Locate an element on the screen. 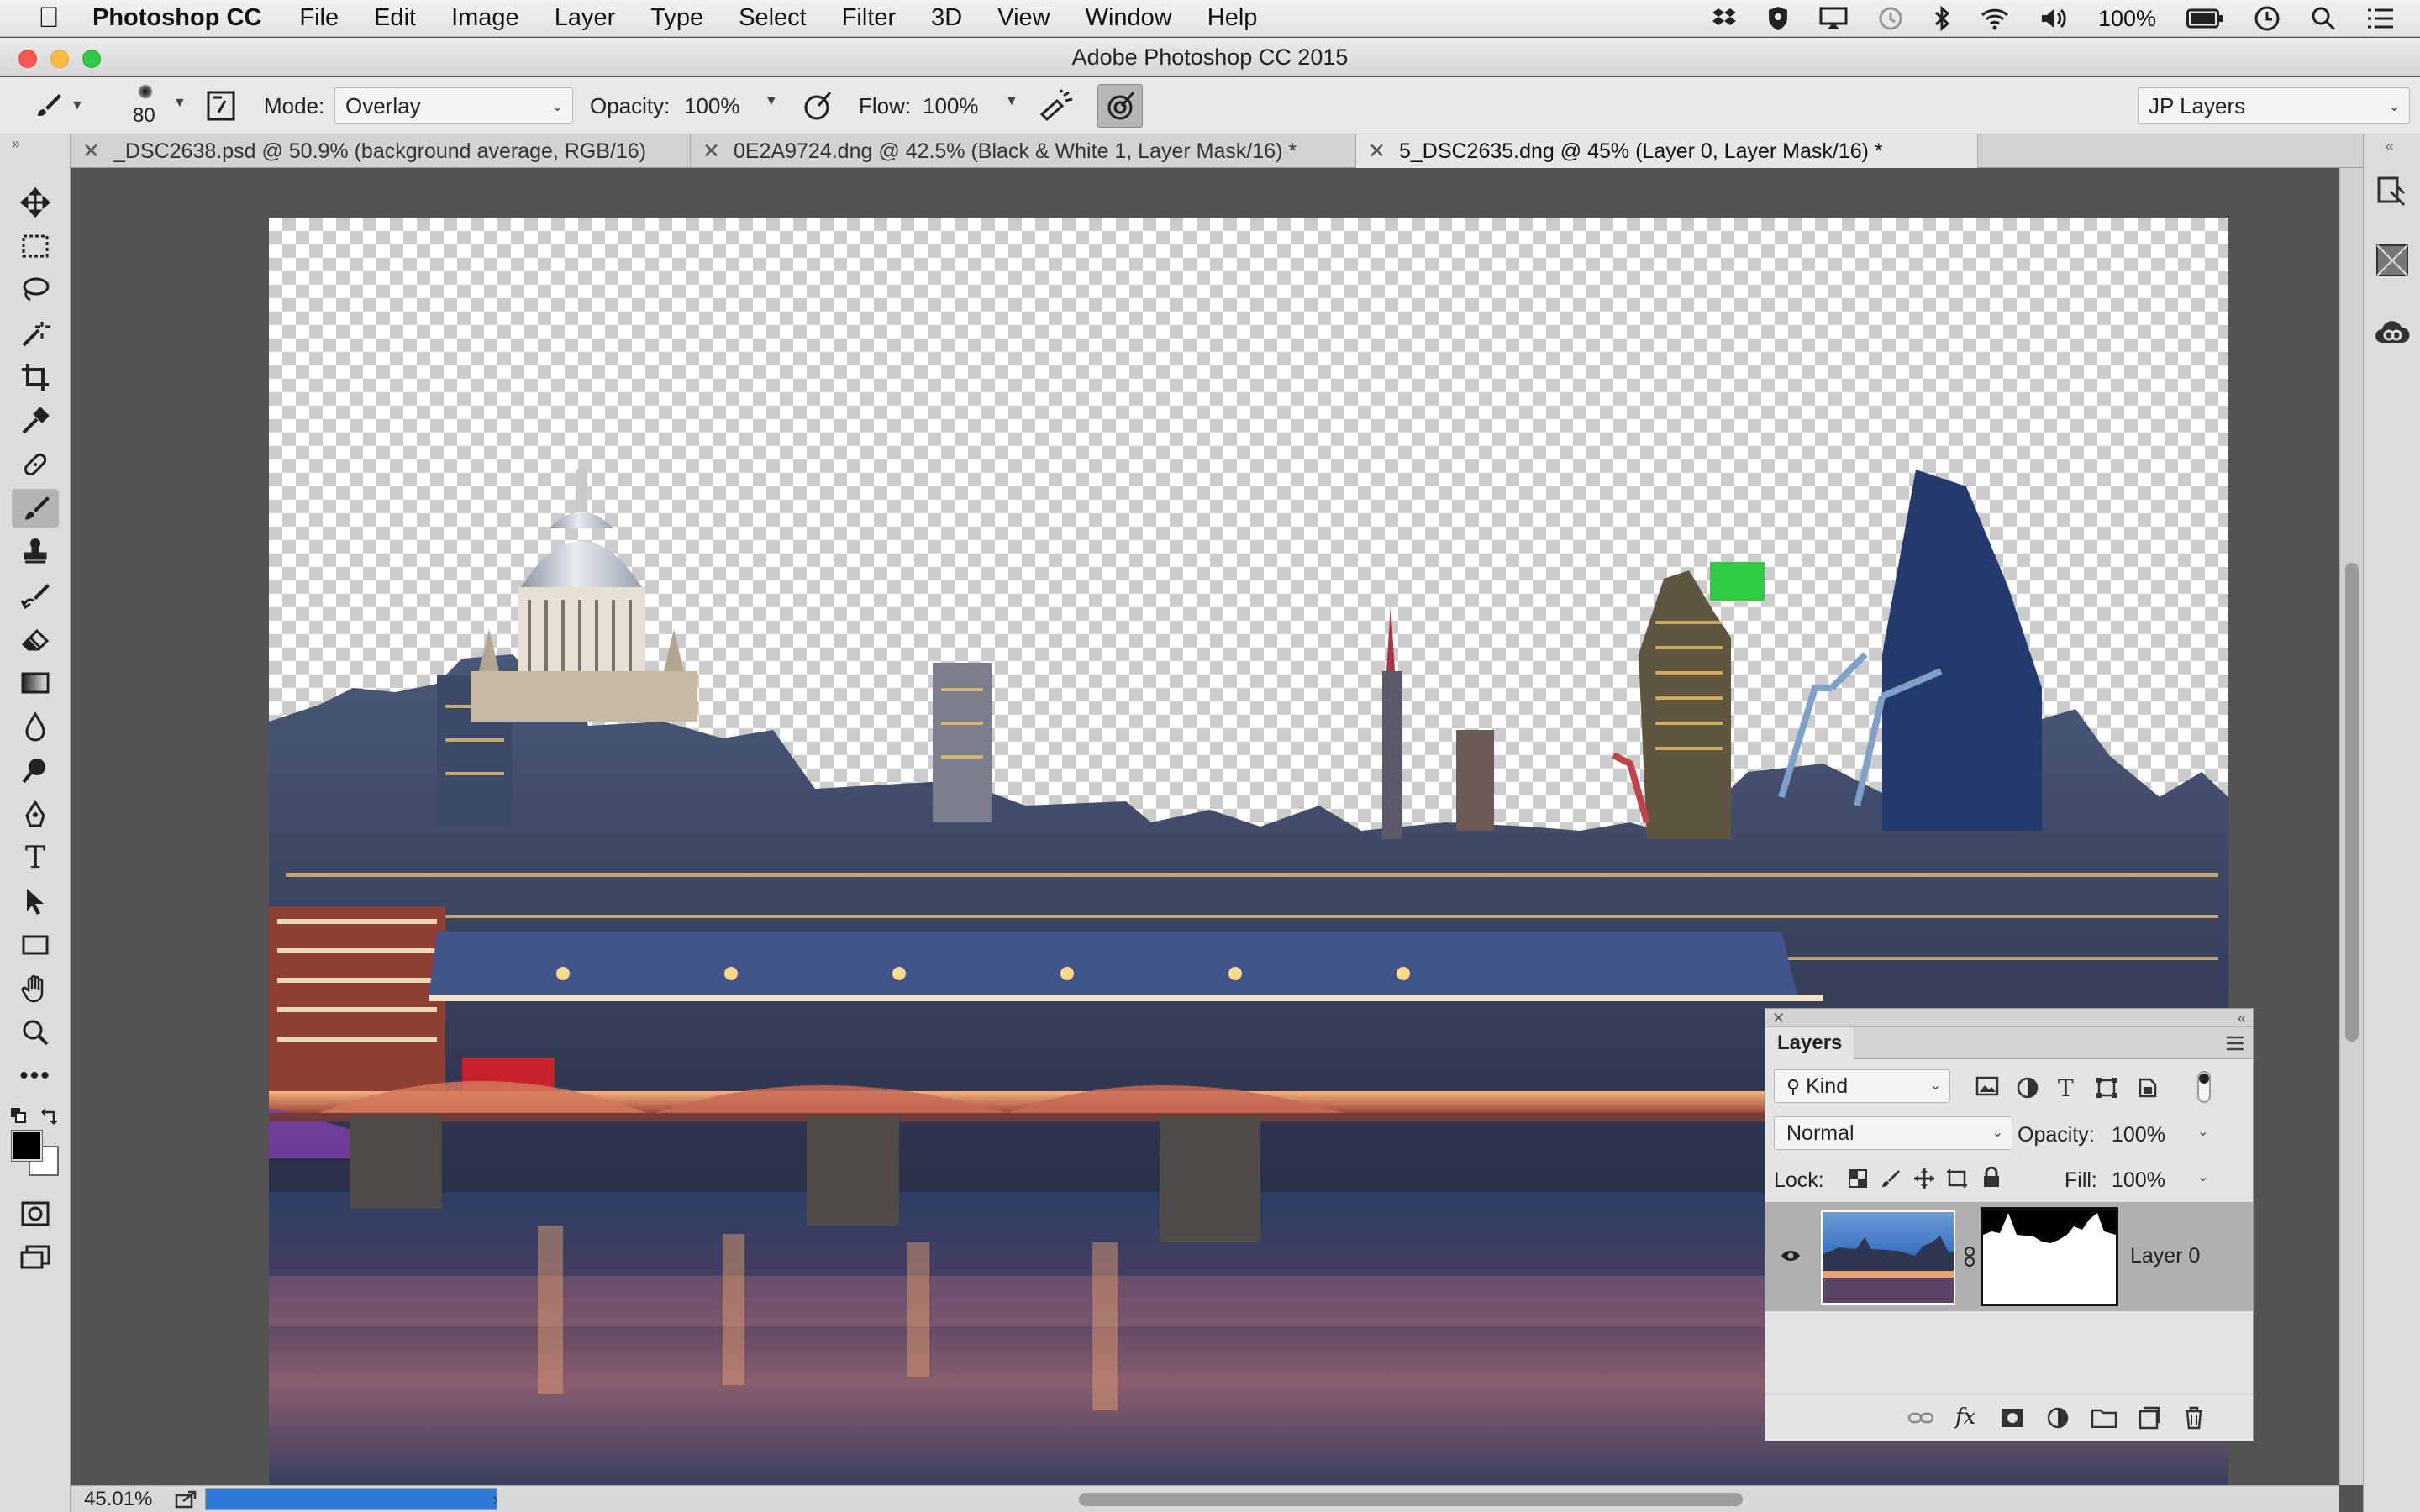 This screenshot has width=2420, height=1512. new-group-icon is located at coordinates (2104, 1418).